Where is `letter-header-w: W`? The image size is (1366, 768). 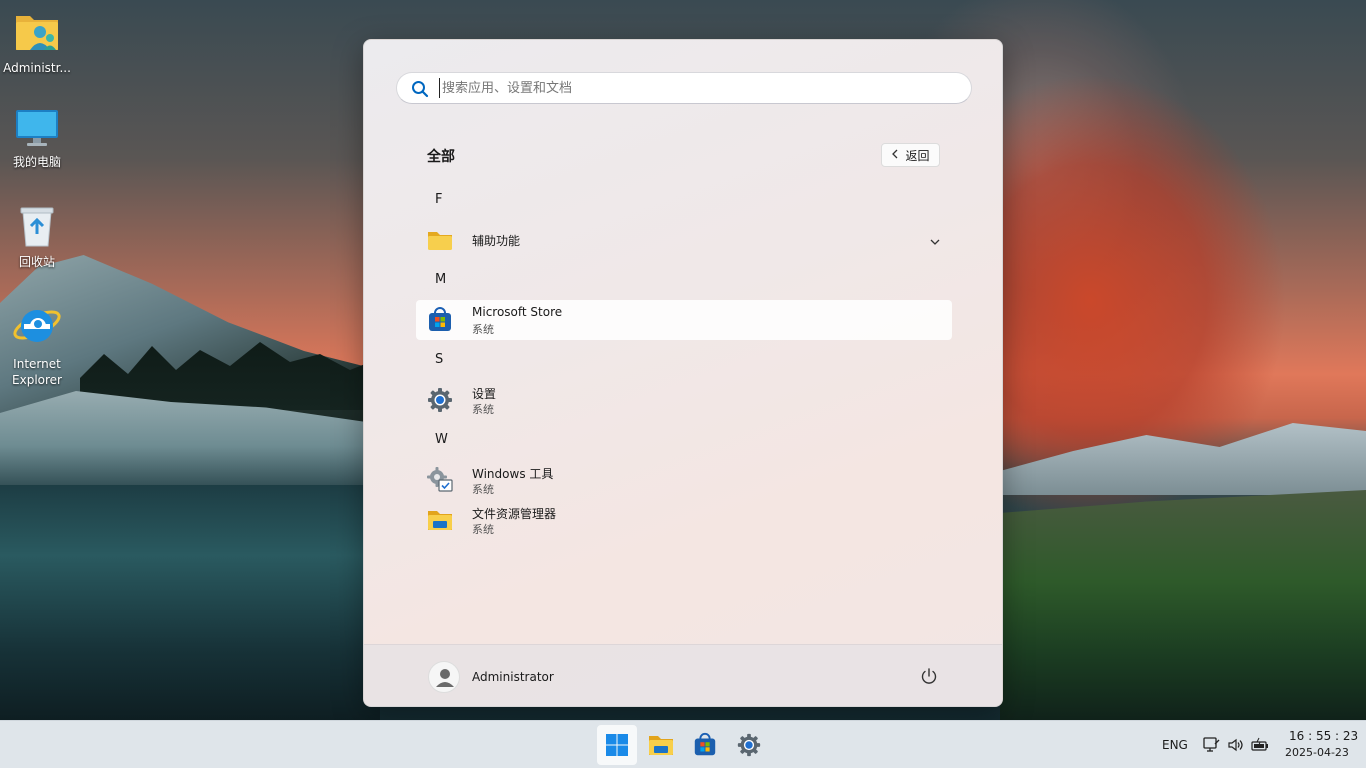
letter-header-w: W is located at coordinates (441, 439).